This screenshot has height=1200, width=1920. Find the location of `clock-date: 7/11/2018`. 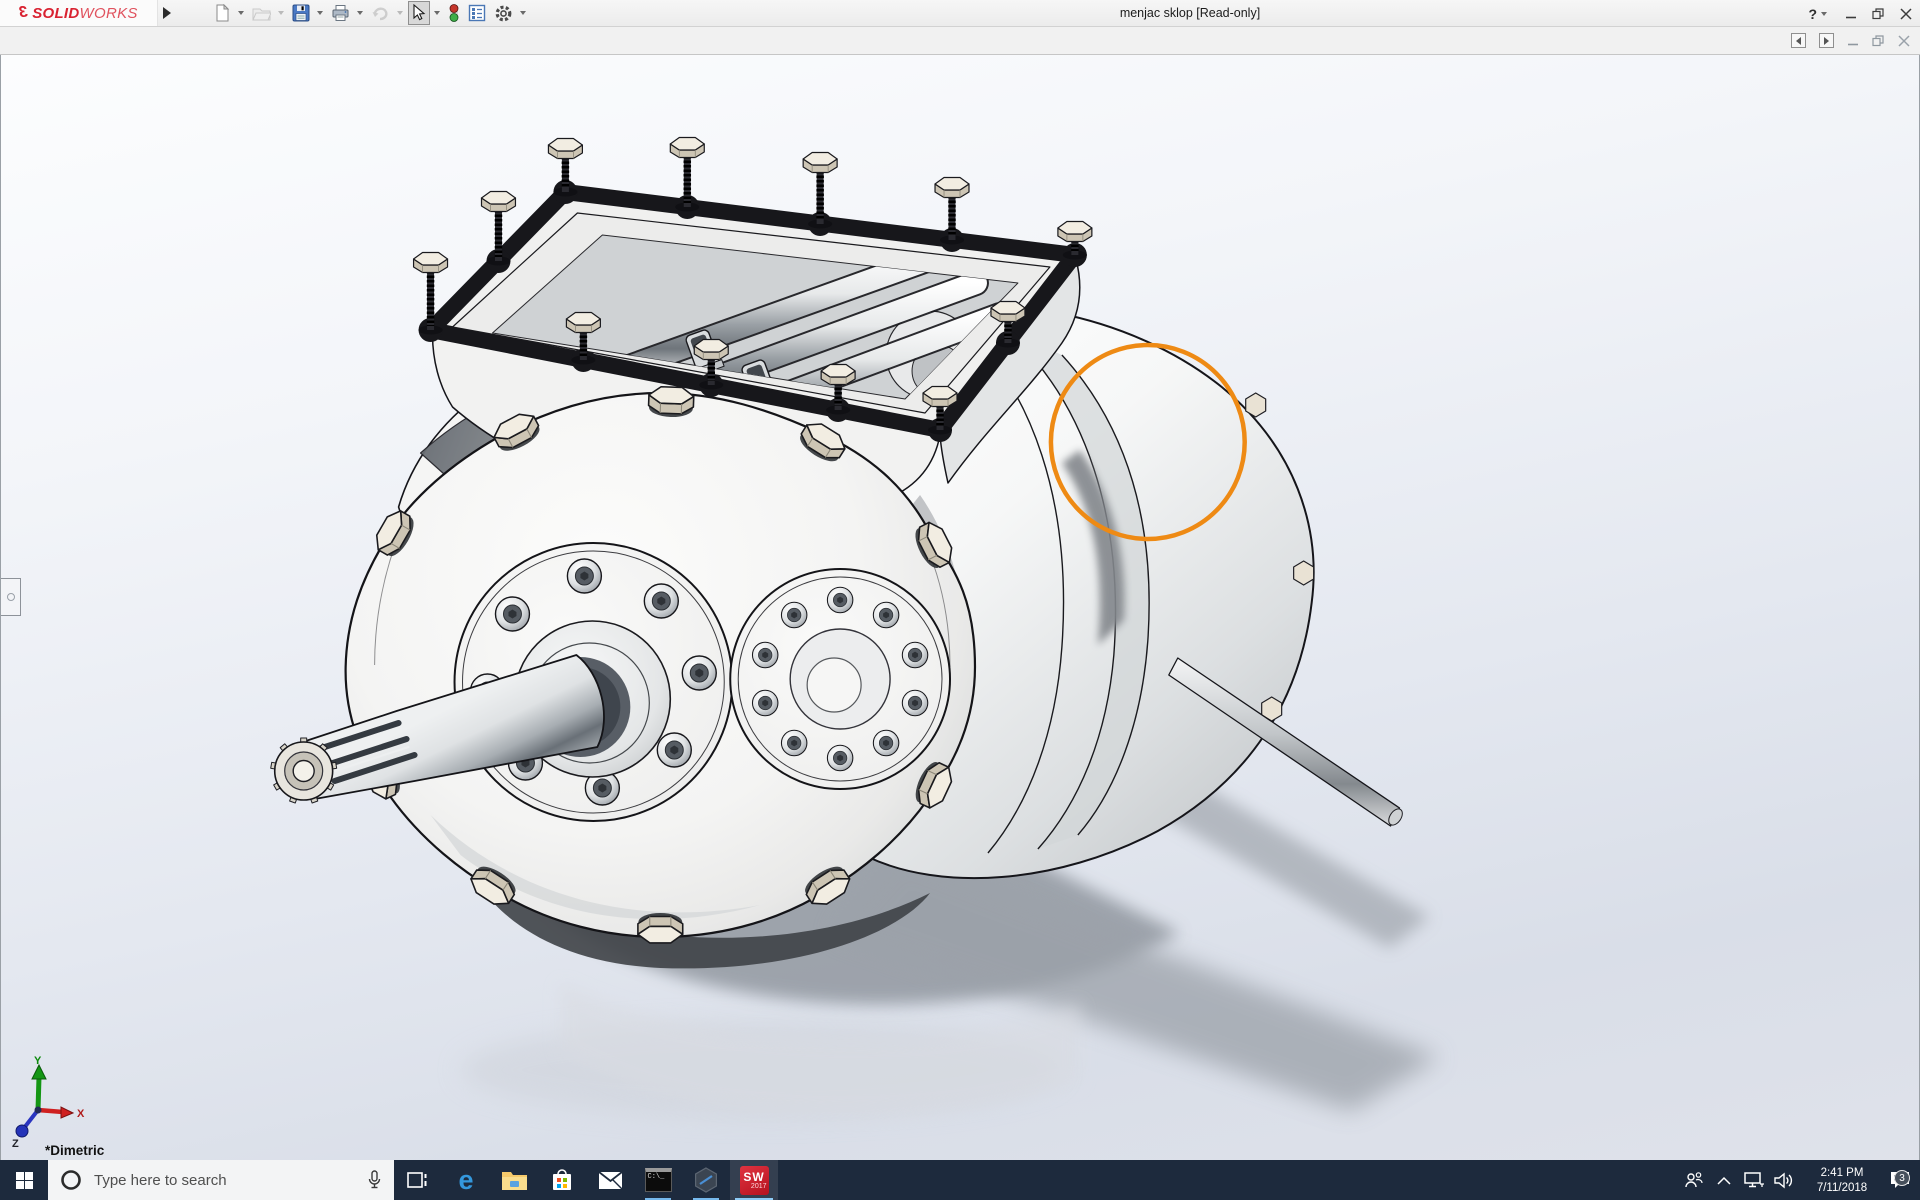

clock-date: 7/11/2018 is located at coordinates (1842, 1187).